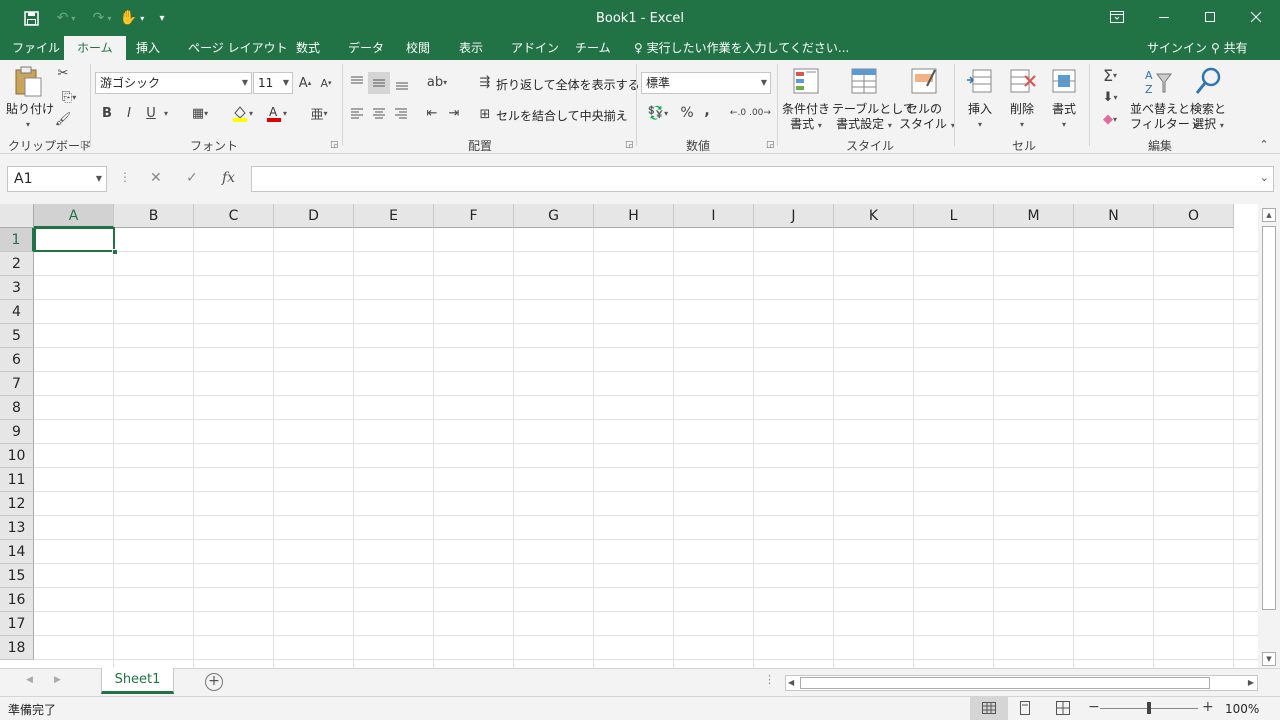 This screenshot has height=720, width=1280. Describe the element at coordinates (1027, 709) in the screenshot. I see `page-layout-view-icon` at that location.